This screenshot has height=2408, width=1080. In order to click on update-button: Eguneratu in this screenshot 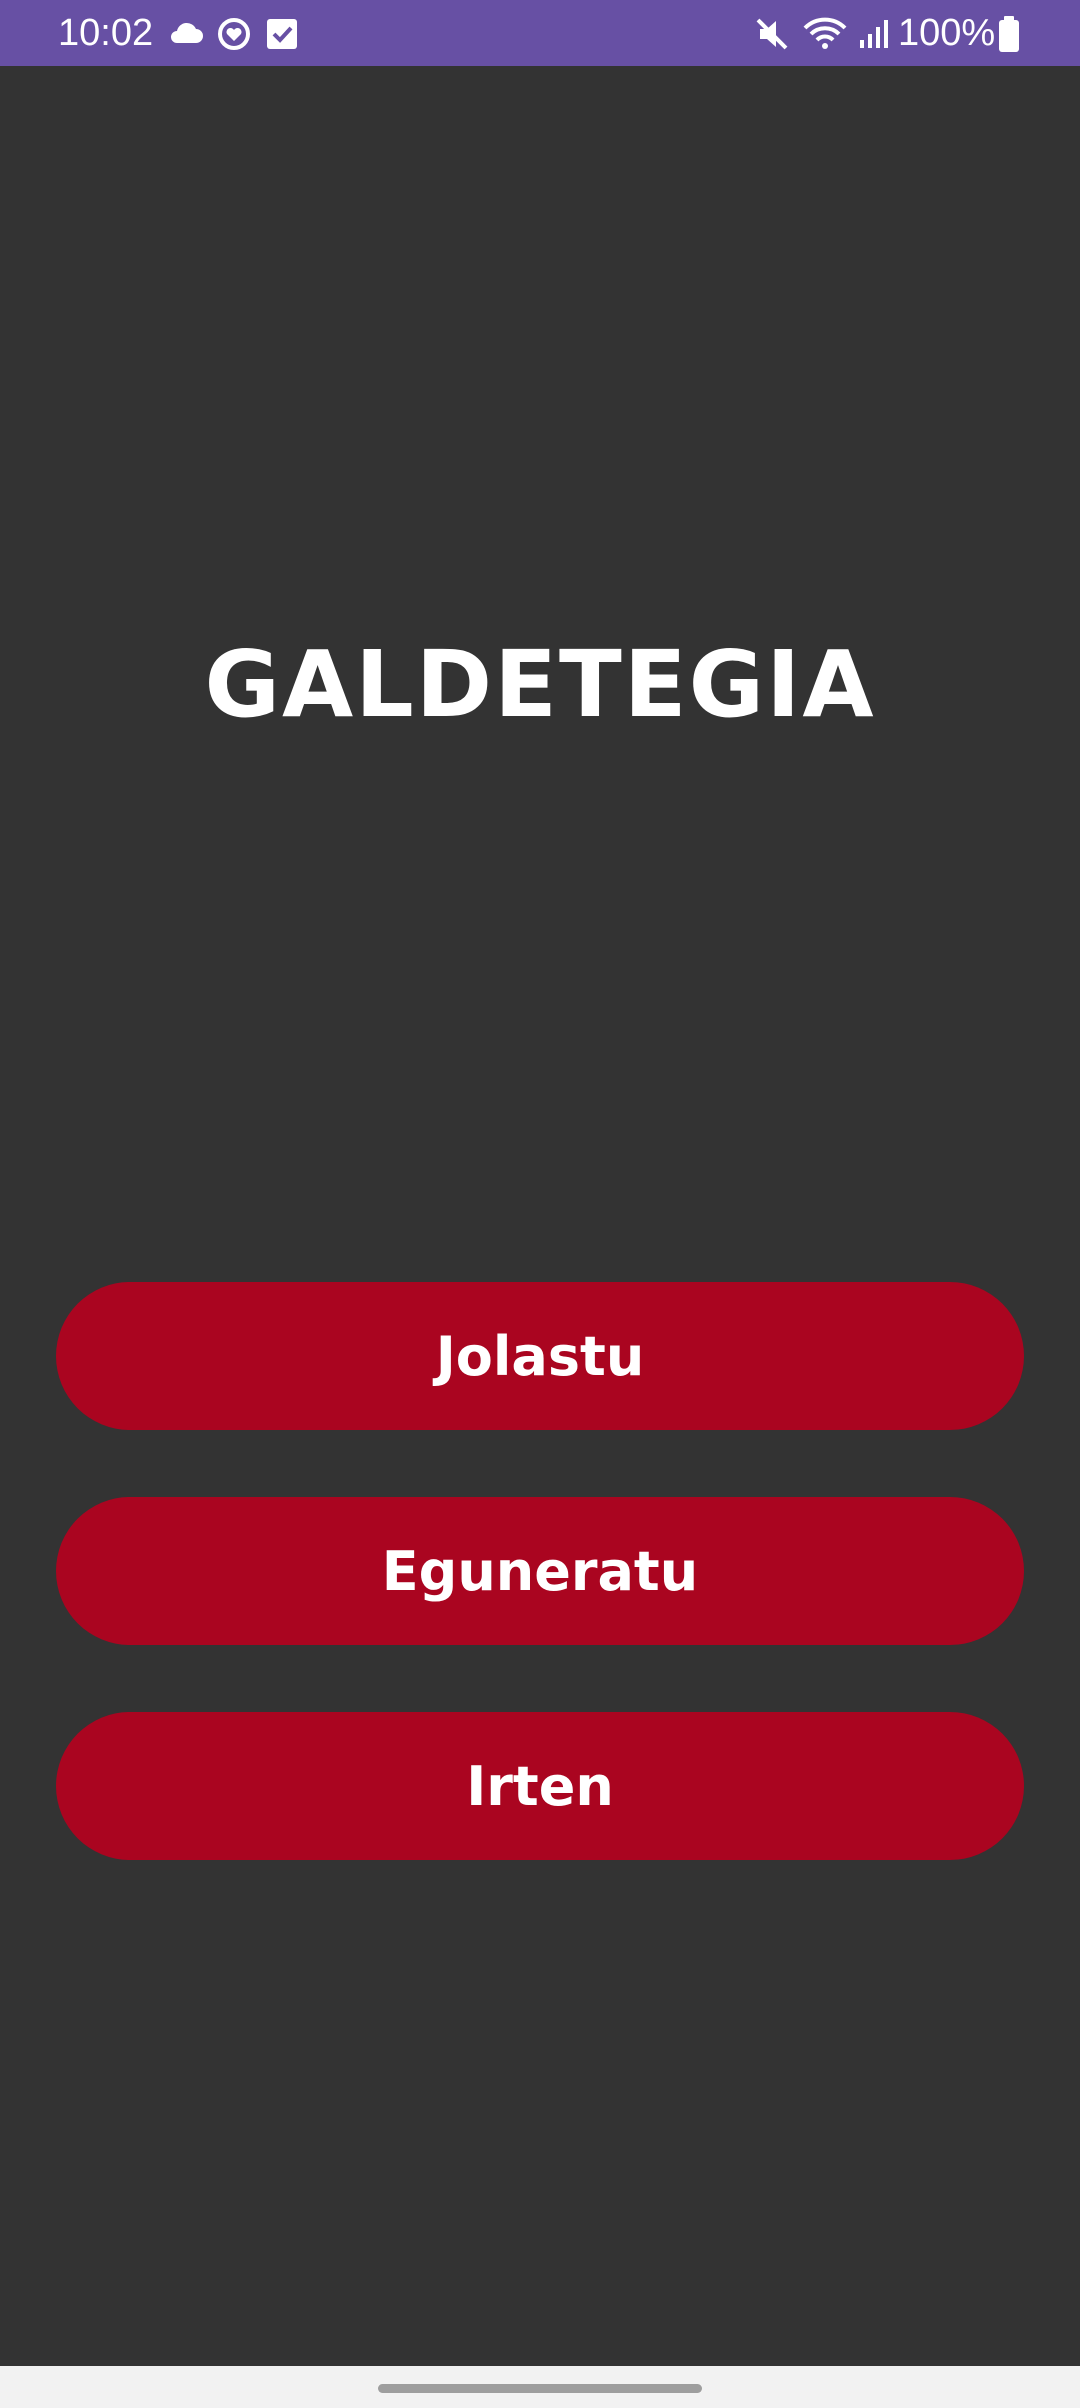, I will do `click(540, 1571)`.